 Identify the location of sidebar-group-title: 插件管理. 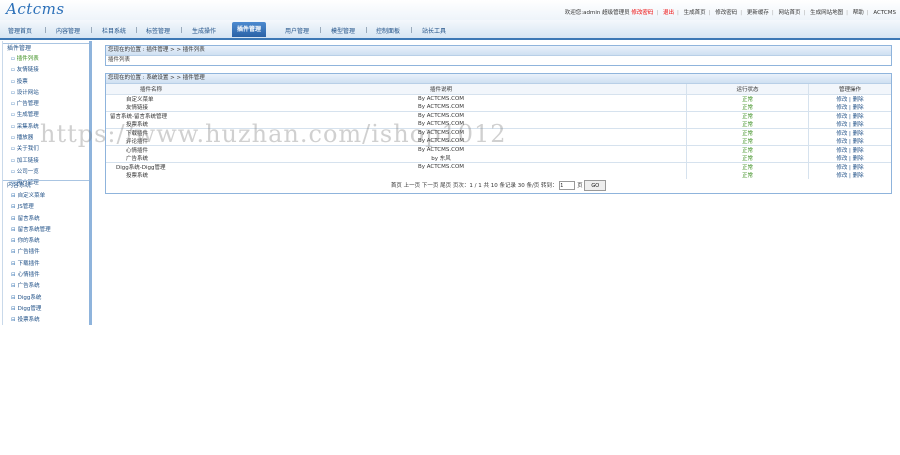
(46, 49).